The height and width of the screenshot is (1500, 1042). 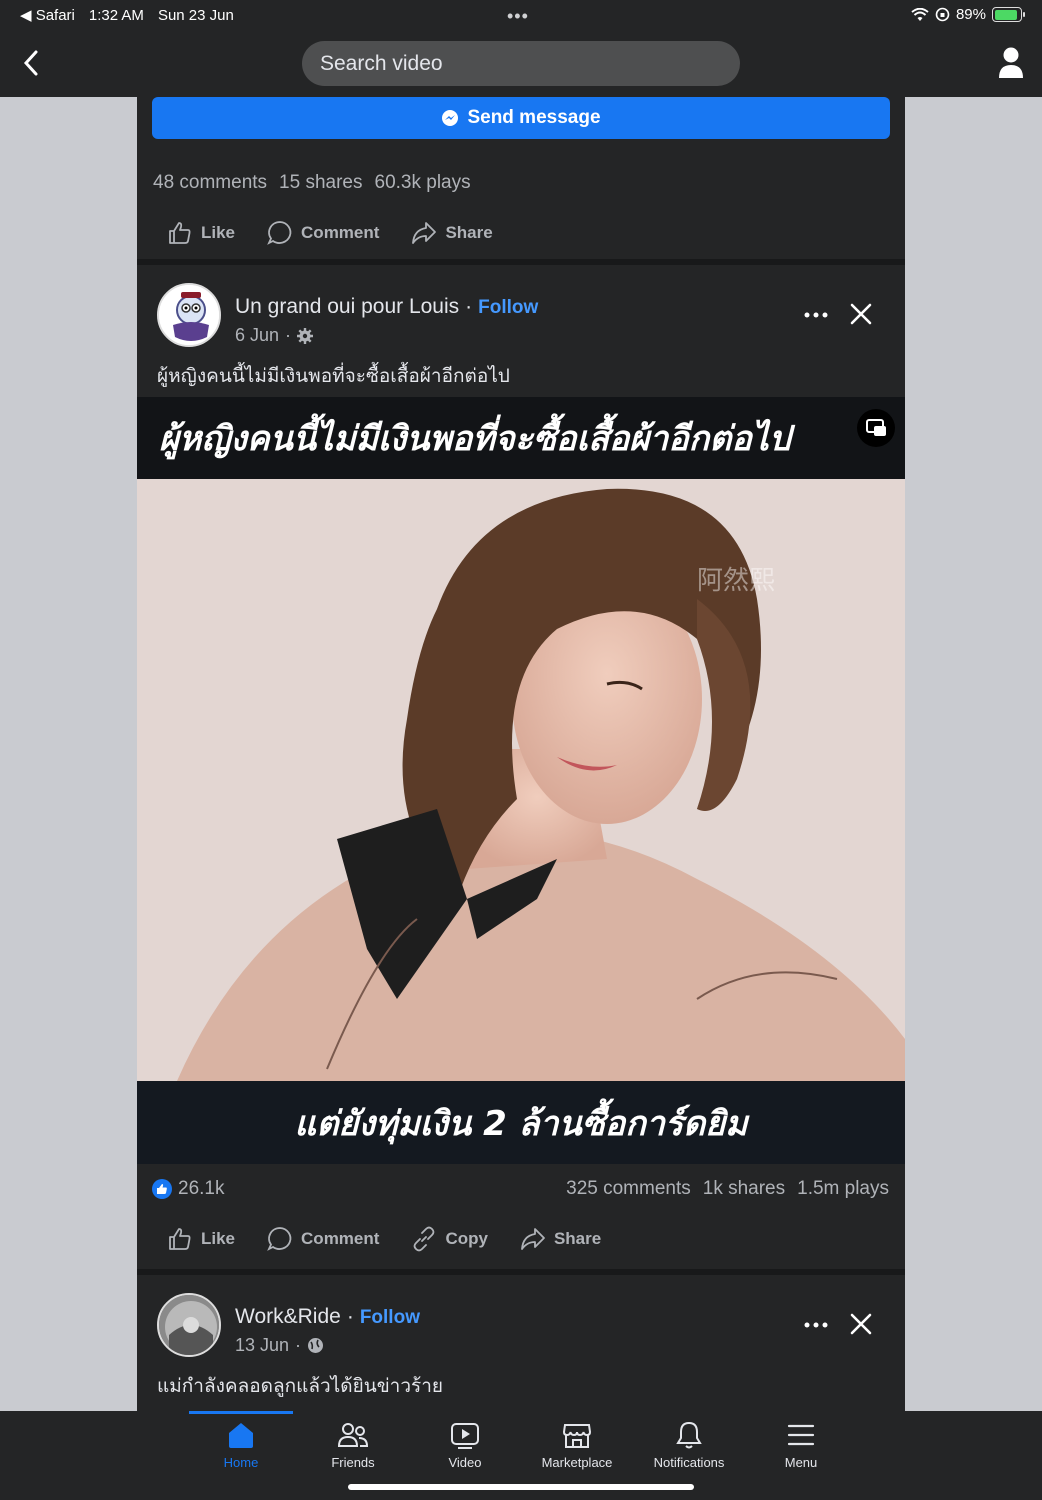 What do you see at coordinates (424, 1239) in the screenshot?
I see `link-icon` at bounding box center [424, 1239].